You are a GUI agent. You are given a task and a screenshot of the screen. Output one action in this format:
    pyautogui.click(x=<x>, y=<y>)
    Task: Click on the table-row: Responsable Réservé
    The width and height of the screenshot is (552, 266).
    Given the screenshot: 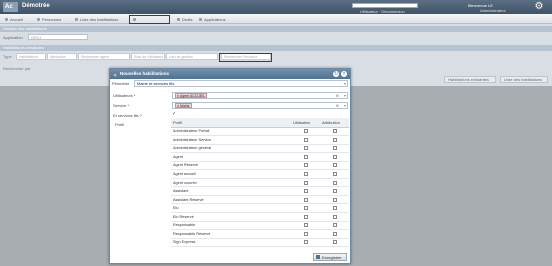 What is the action you would take?
    pyautogui.click(x=260, y=234)
    